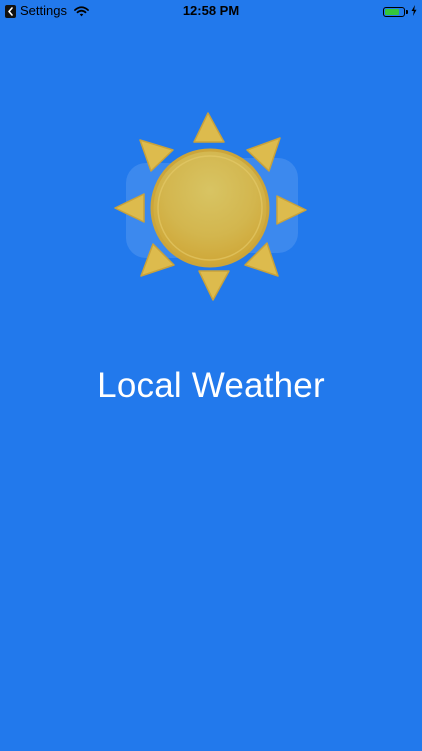 This screenshot has width=422, height=751. I want to click on battery-fill, so click(392, 11).